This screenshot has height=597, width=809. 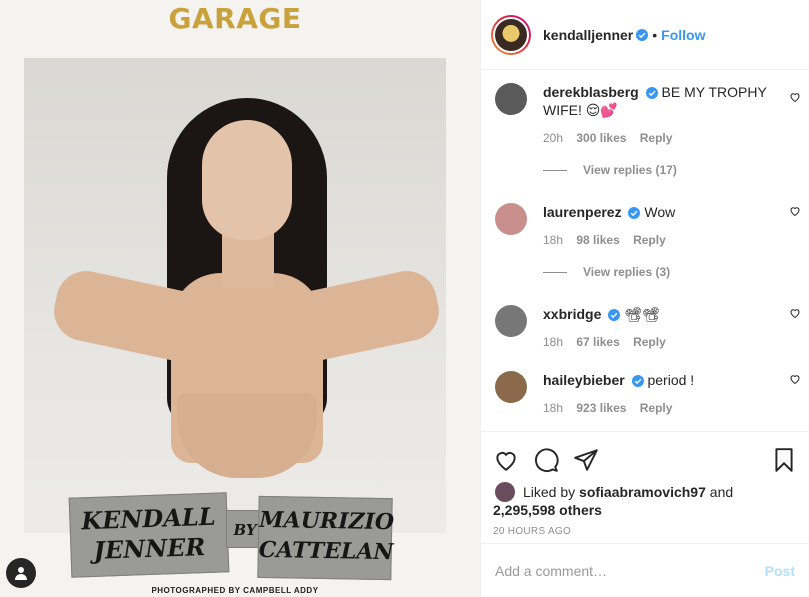 I want to click on tagged-users-button, so click(x=21, y=573).